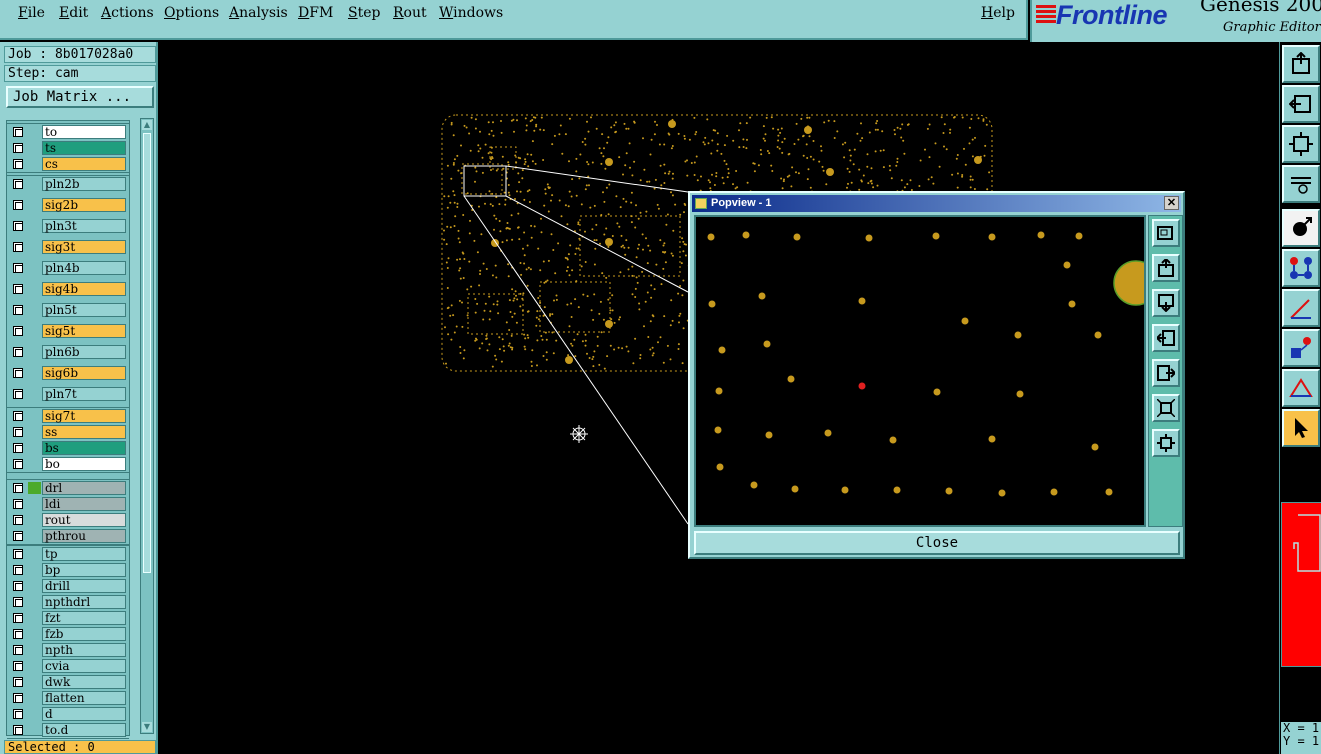 Image resolution: width=1321 pixels, height=754 pixels. I want to click on layer-row: ss, so click(68, 432).